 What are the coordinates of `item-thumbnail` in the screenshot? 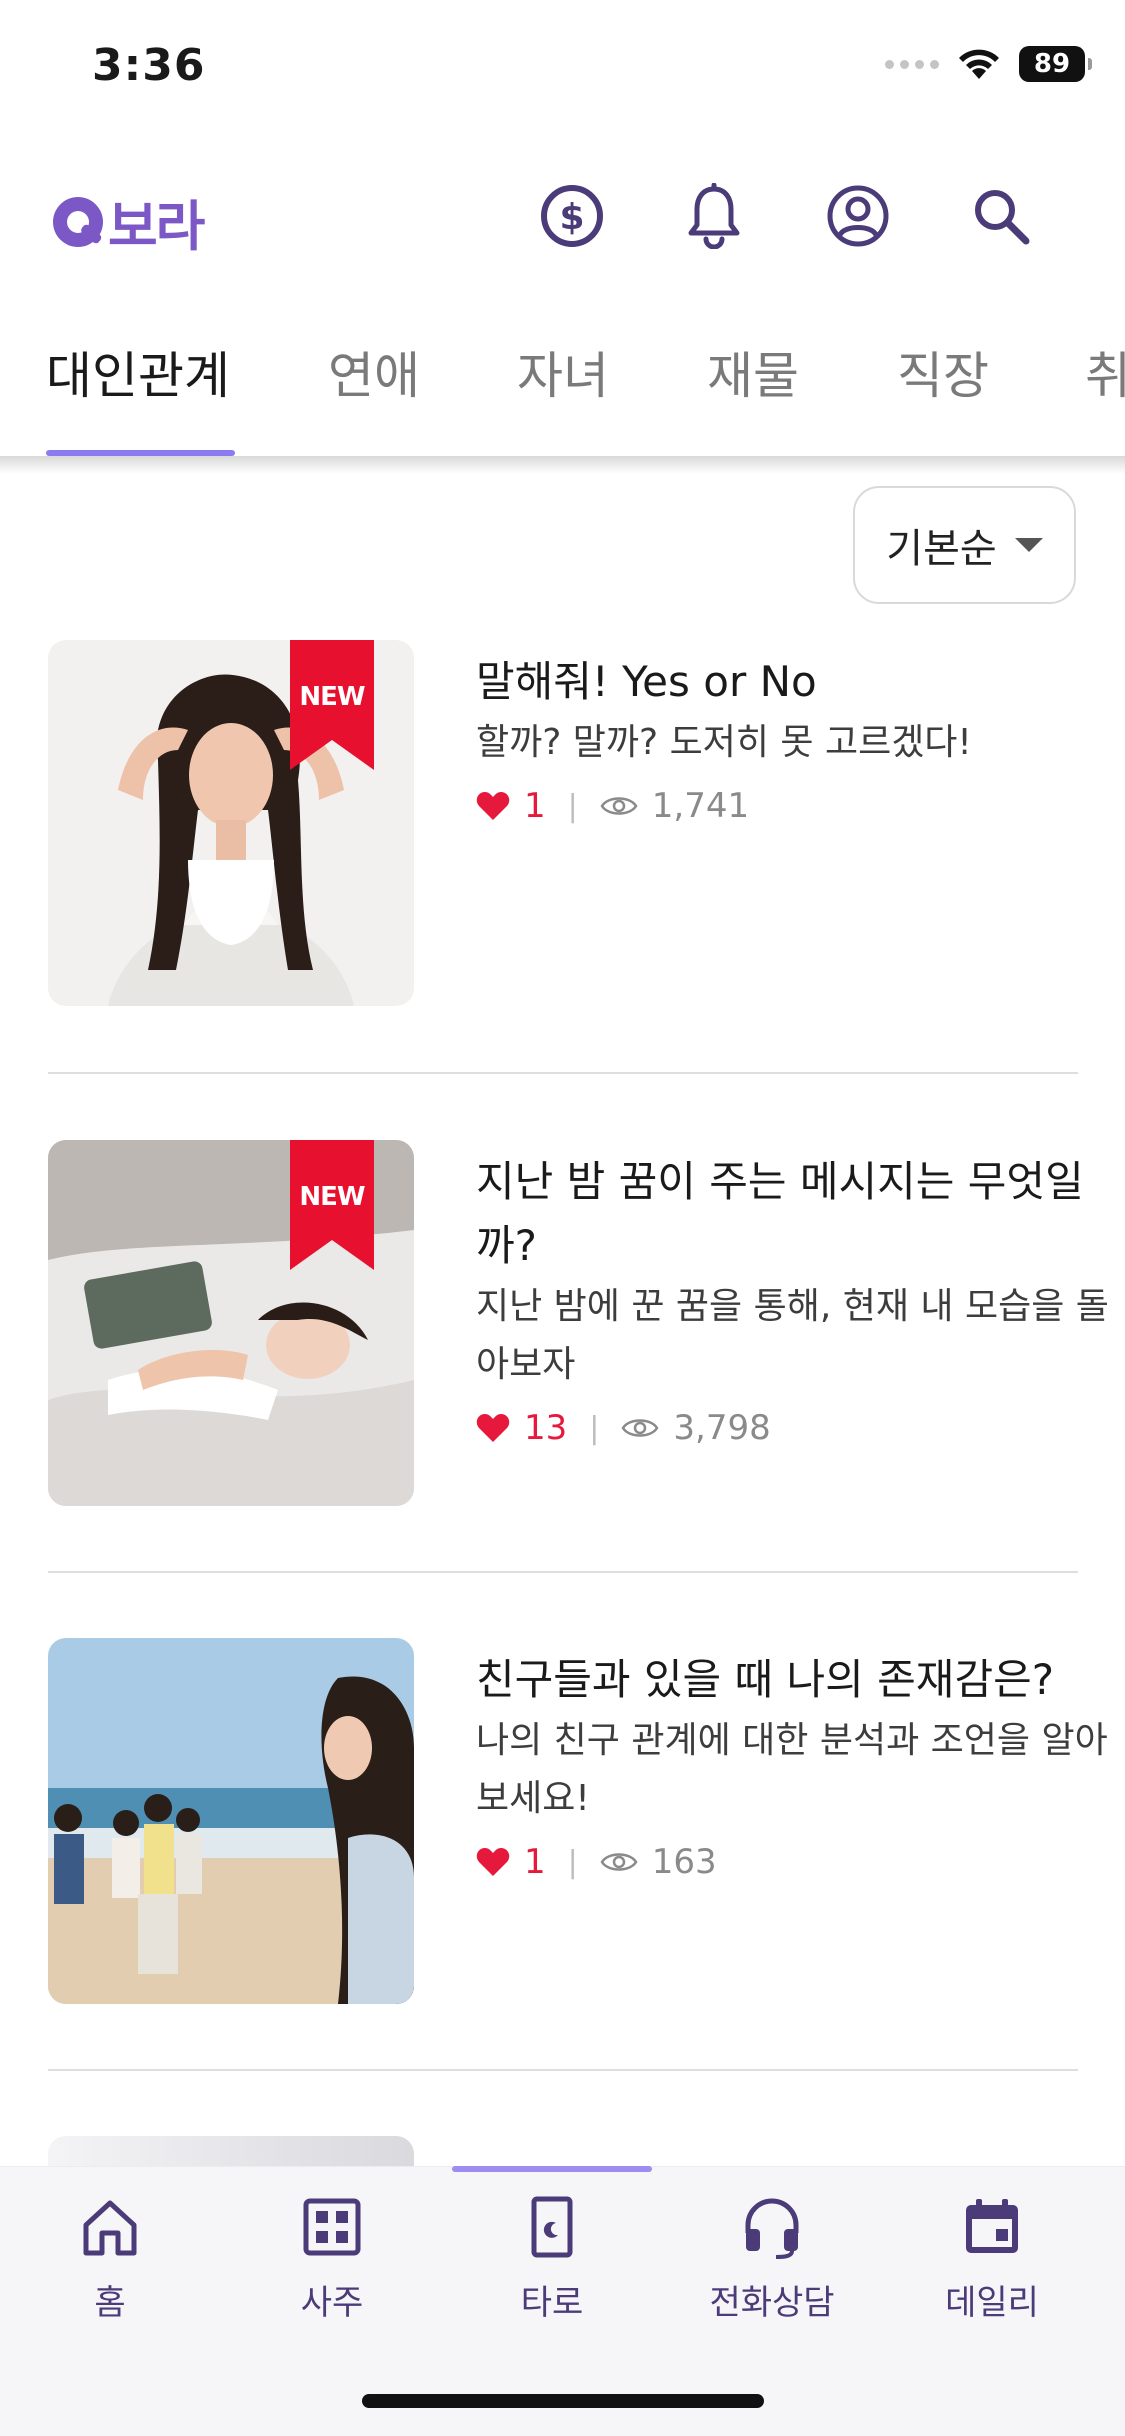 It's located at (231, 1821).